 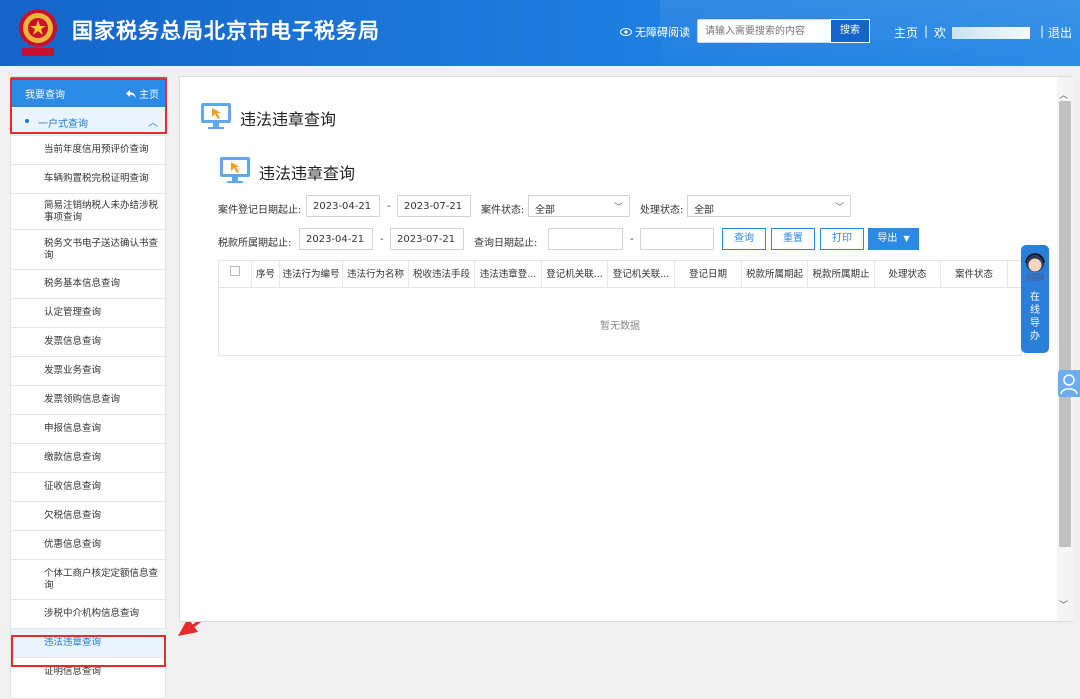 I want to click on search-button: 搜索, so click(x=850, y=31).